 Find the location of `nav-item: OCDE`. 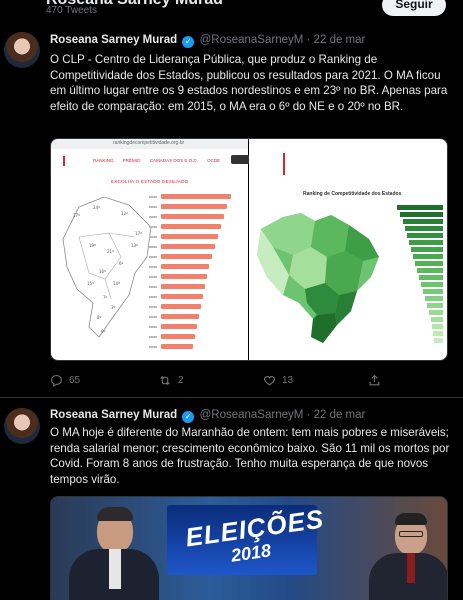

nav-item: OCDE is located at coordinates (213, 160).